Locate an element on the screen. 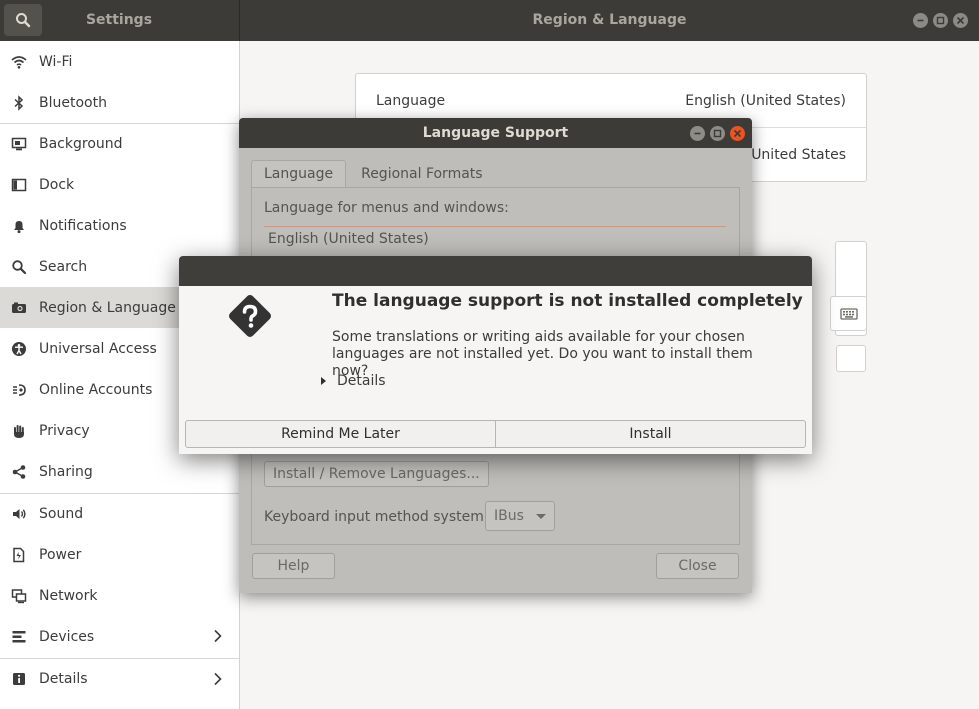 This screenshot has height=709, width=979. info-icon is located at coordinates (19, 679).